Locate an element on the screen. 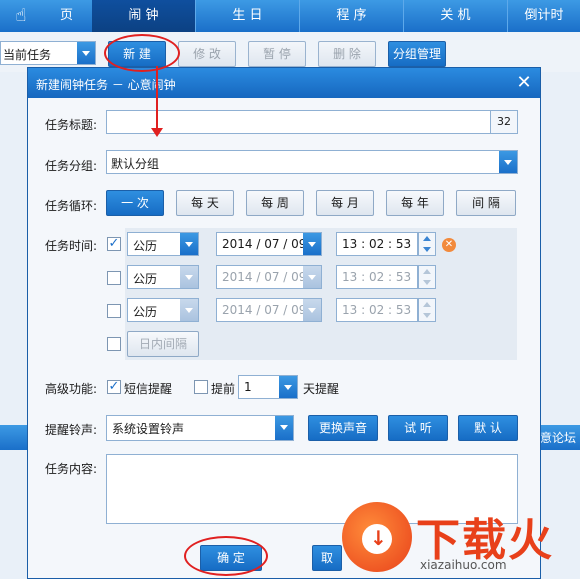 This screenshot has height=579, width=580. tab-alarm: 闹 钟 is located at coordinates (144, 16).